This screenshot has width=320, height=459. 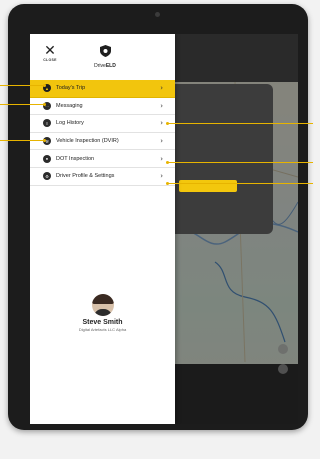 I want to click on menu-item-label: Log History, so click(x=70, y=123).